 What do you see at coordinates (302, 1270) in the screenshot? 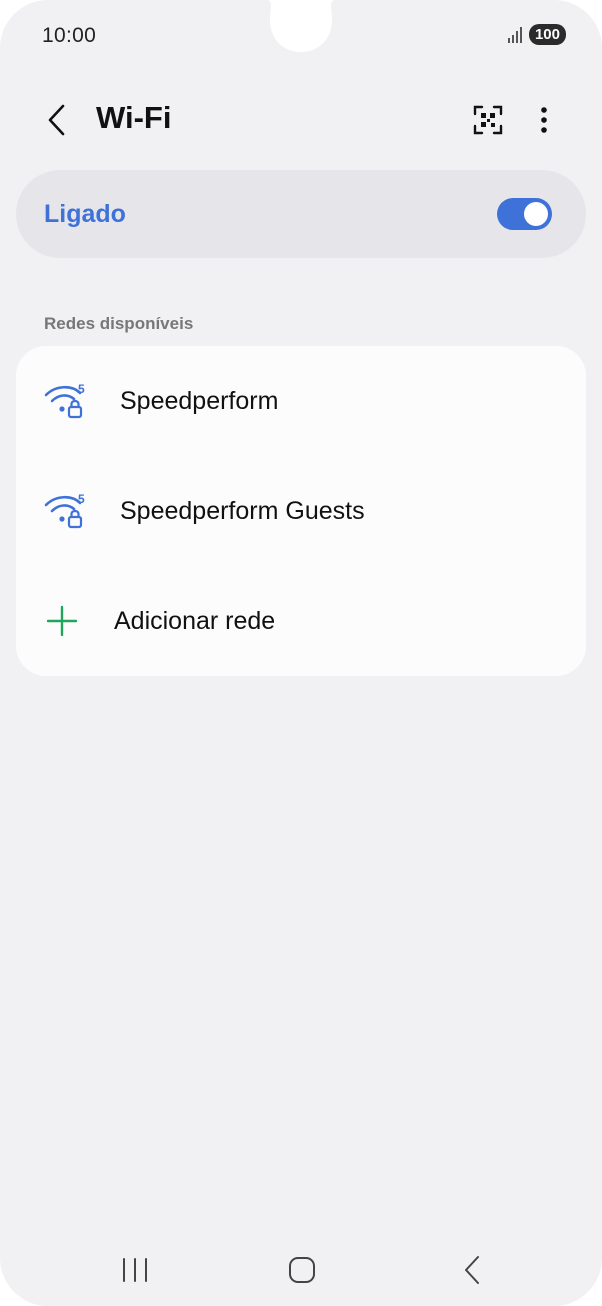
I see `home-icon` at bounding box center [302, 1270].